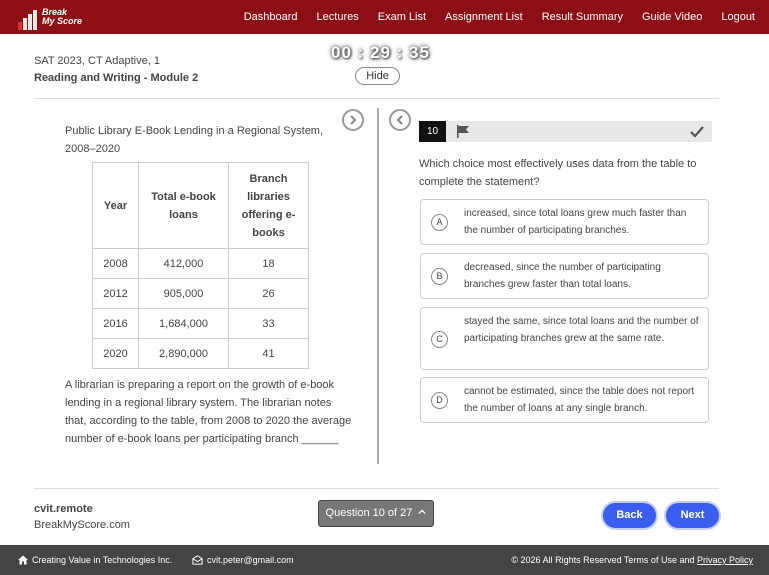  I want to click on company-name: Creating Value in Technologies Inc., so click(102, 560).